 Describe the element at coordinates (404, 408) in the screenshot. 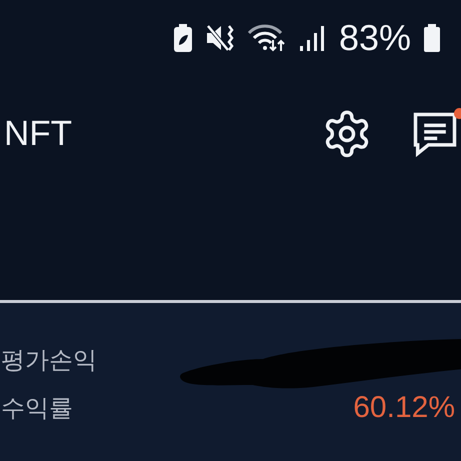

I see `summary-value: 60.12%` at that location.